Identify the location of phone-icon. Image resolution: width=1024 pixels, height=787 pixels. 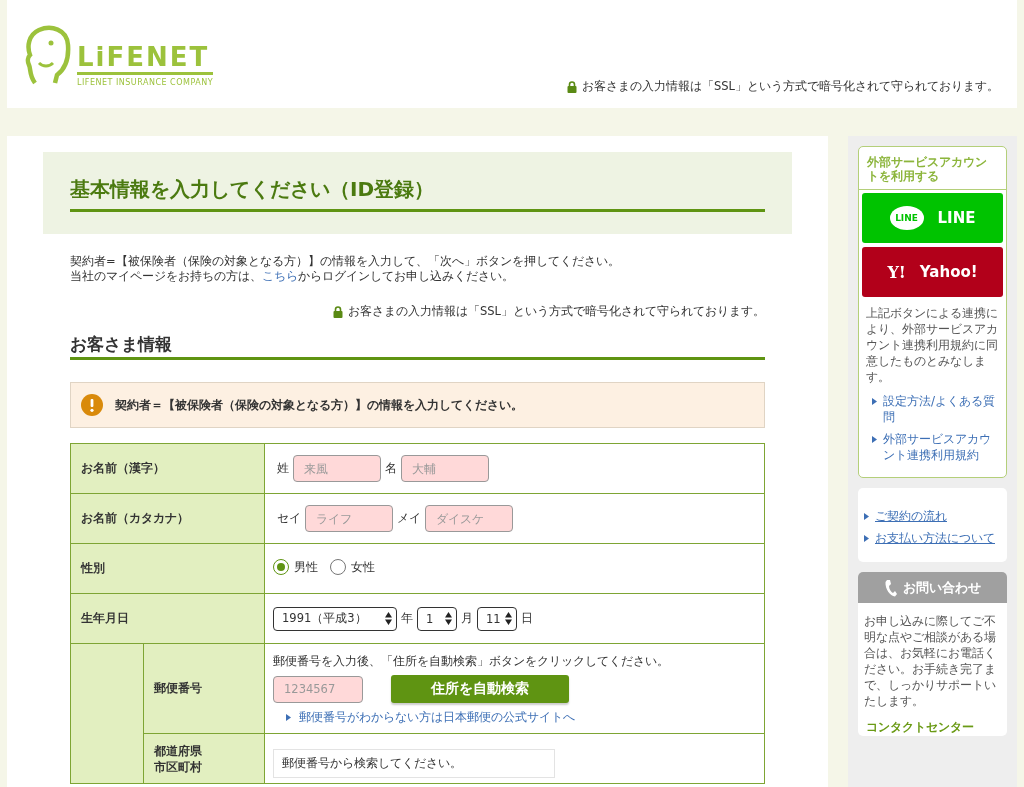
(890, 587).